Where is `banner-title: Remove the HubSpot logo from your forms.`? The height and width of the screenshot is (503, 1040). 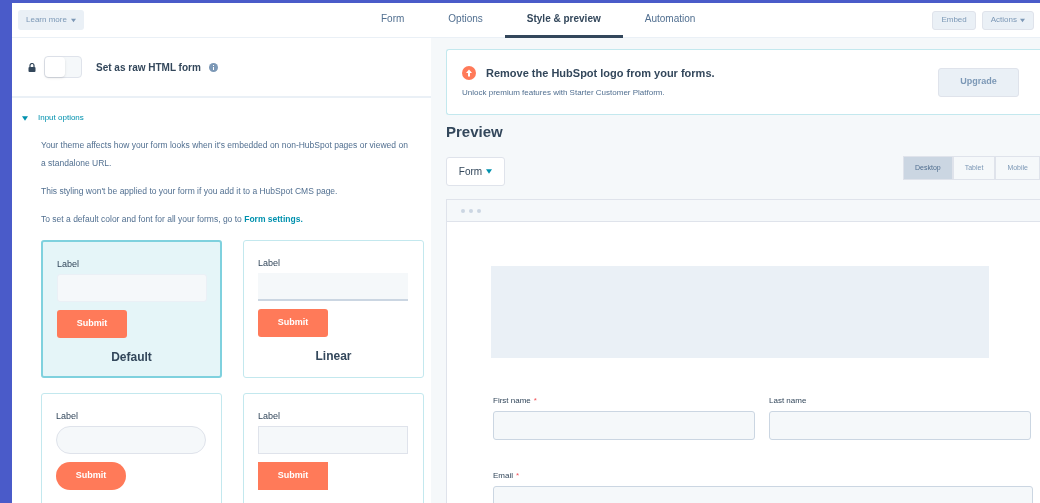
banner-title: Remove the HubSpot logo from your forms. is located at coordinates (600, 73).